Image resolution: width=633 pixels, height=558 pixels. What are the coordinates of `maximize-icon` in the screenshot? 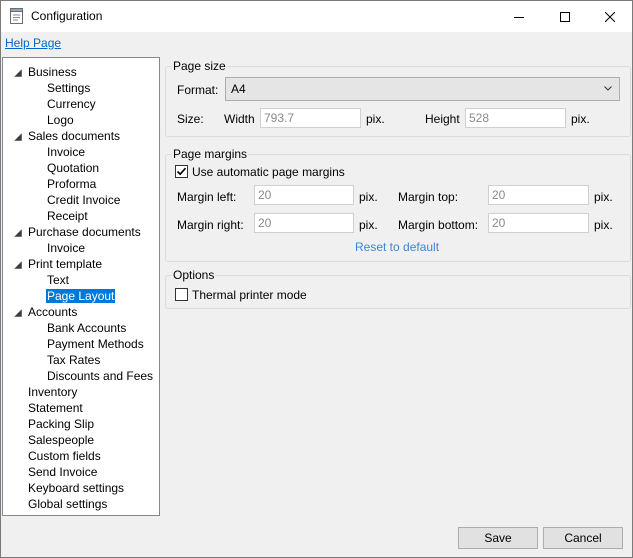 It's located at (565, 16).